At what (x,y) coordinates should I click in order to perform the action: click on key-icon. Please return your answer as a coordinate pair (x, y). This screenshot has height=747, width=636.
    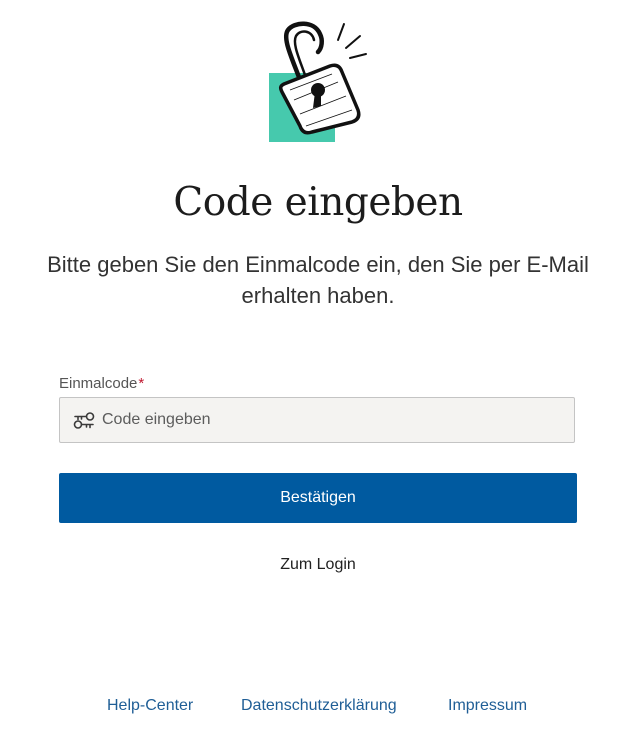
    Looking at the image, I should click on (84, 421).